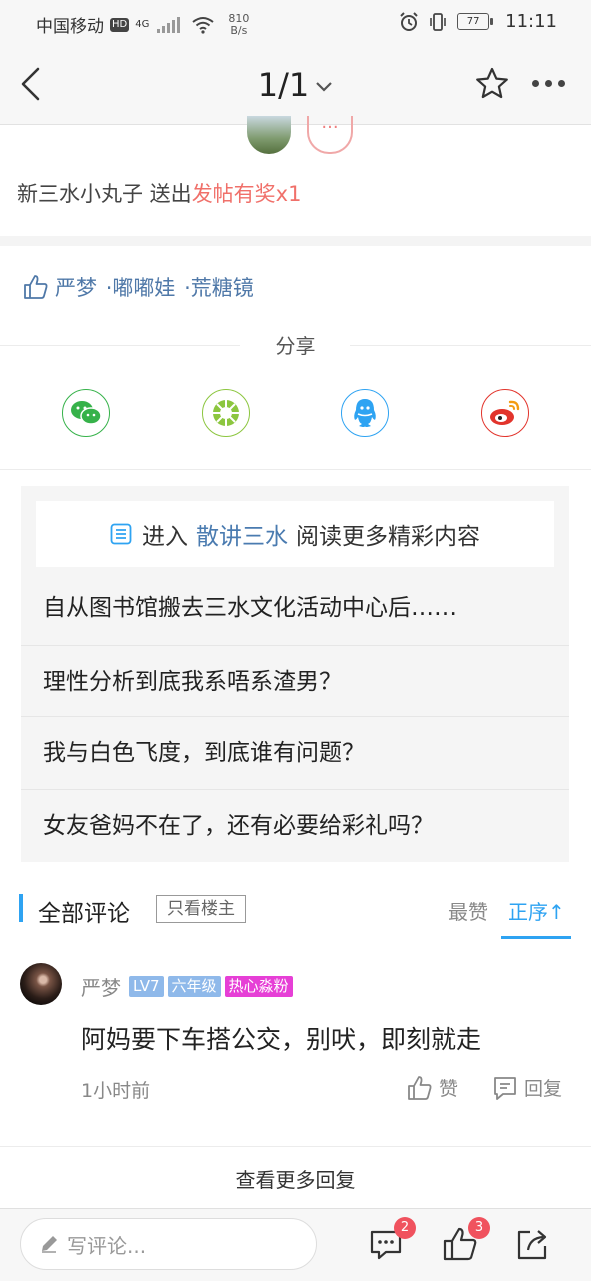 The width and height of the screenshot is (591, 1281). What do you see at coordinates (295, 346) in the screenshot?
I see `share-title: 分享` at bounding box center [295, 346].